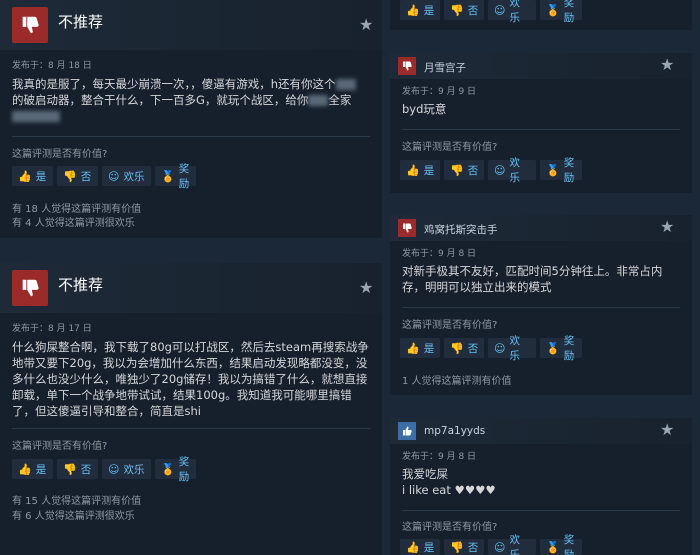 The height and width of the screenshot is (555, 700). What do you see at coordinates (532, 279) in the screenshot?
I see `review-text: 对新手极其不友好，匹配时间5分钟往上。非常占内存，明明可以独立出来的模式` at bounding box center [532, 279].